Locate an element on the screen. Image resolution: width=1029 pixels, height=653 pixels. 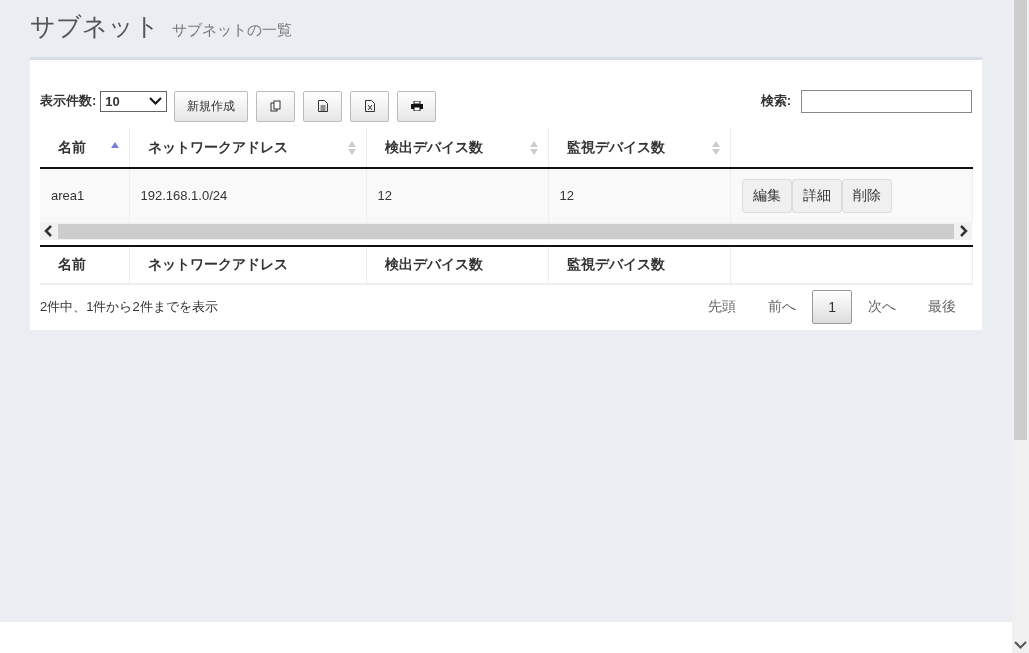
document-icon is located at coordinates (322, 106).